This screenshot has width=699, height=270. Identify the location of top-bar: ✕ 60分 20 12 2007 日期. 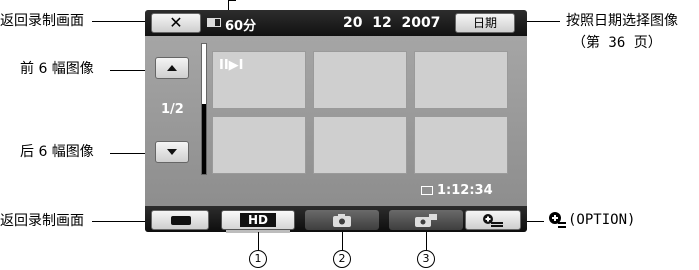
(336, 23).